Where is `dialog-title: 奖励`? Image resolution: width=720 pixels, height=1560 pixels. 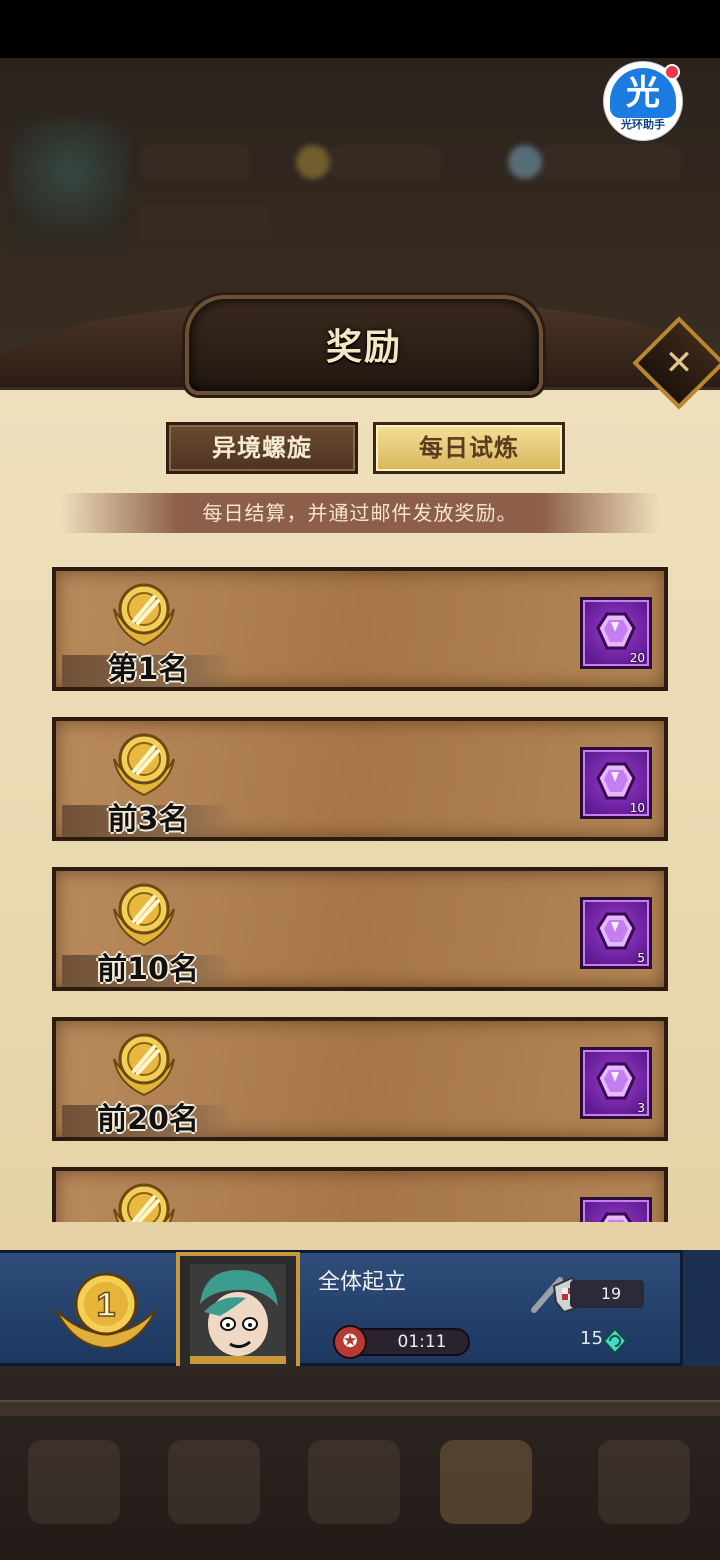 dialog-title: 奖励 is located at coordinates (363, 347).